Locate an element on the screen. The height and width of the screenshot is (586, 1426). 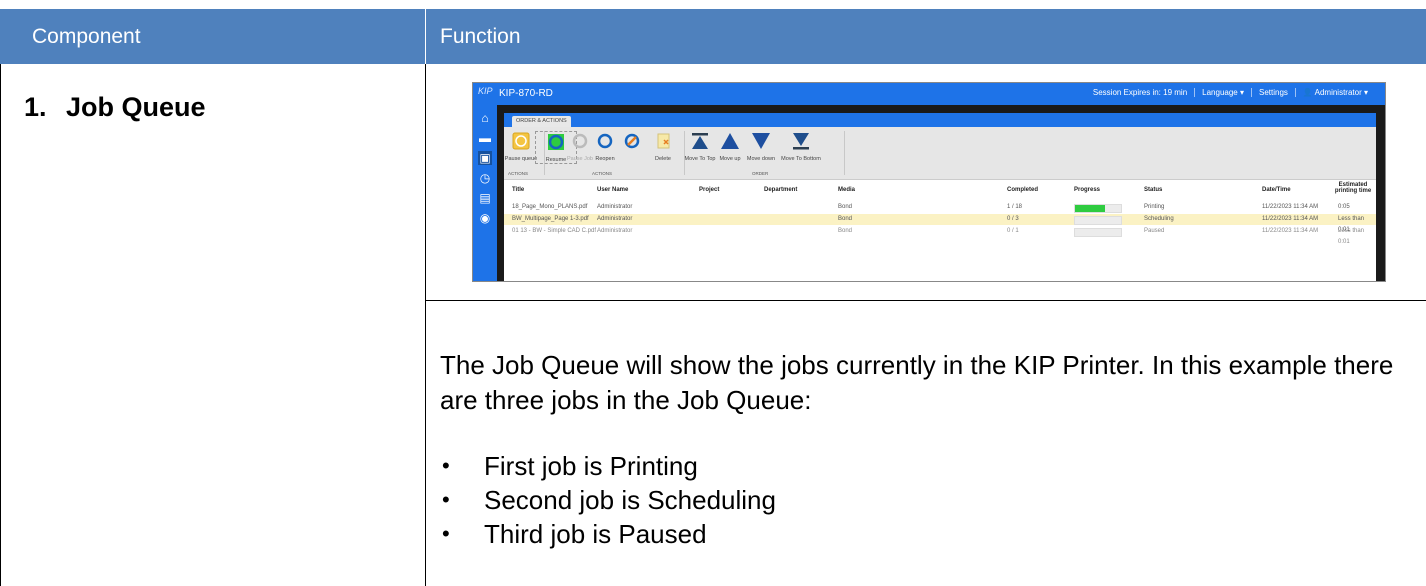
cell-completed: 0 / 3 is located at coordinates (1013, 219).